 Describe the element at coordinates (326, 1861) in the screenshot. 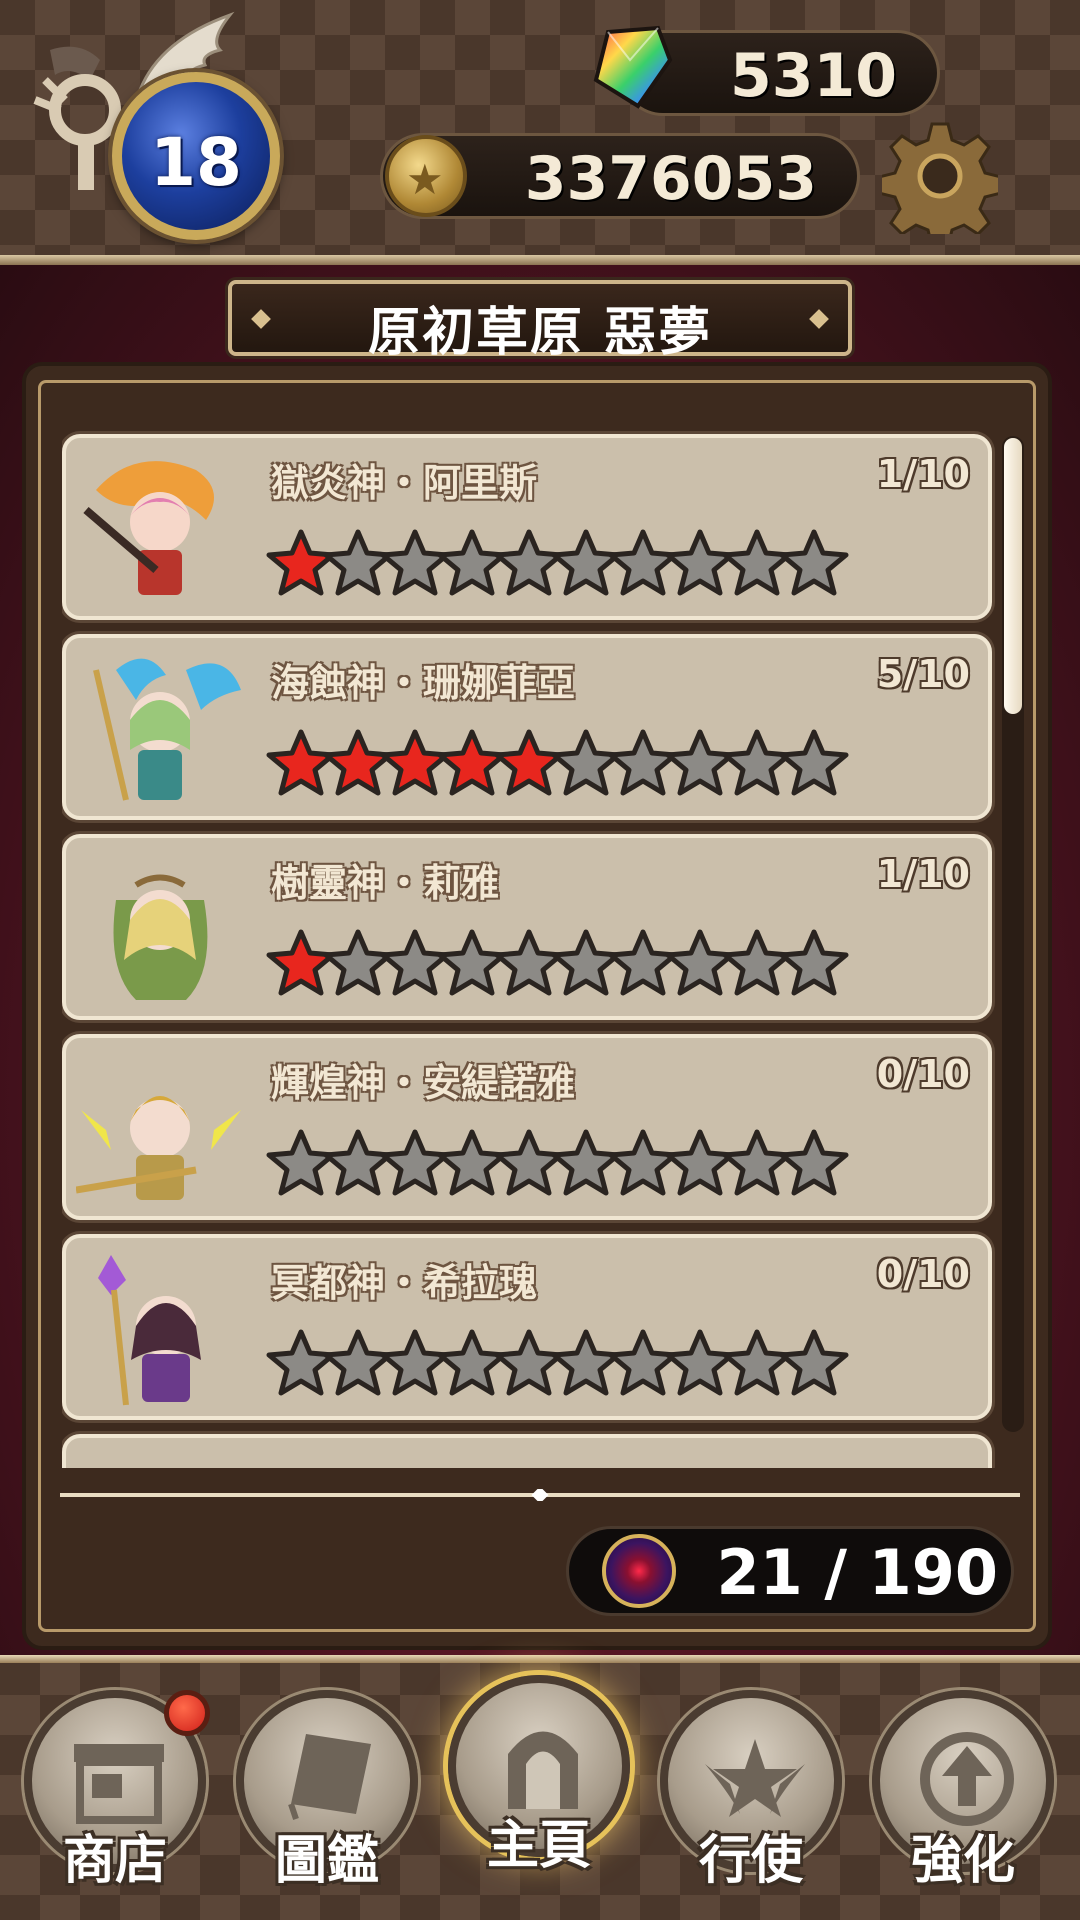

I see `nav-codex-label: 圖鑑` at that location.